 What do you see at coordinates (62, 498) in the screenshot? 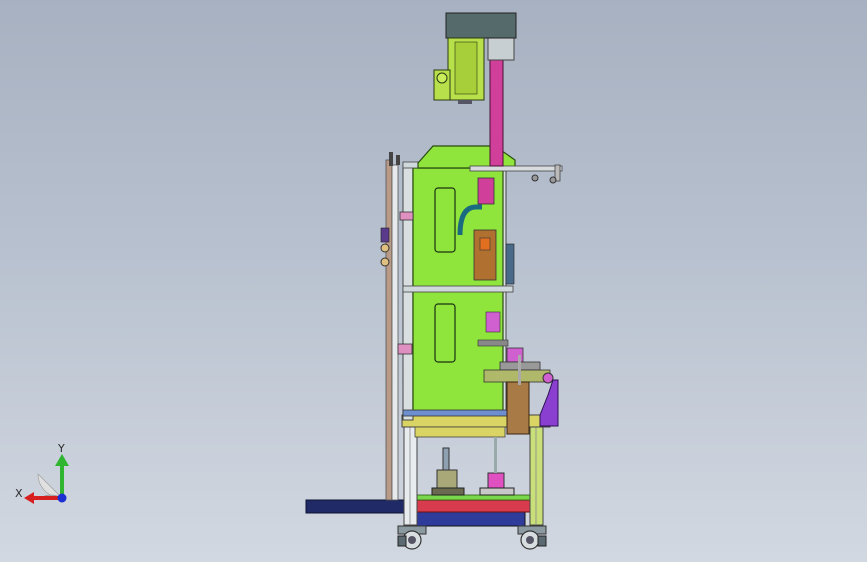
I see `triad-origin` at bounding box center [62, 498].